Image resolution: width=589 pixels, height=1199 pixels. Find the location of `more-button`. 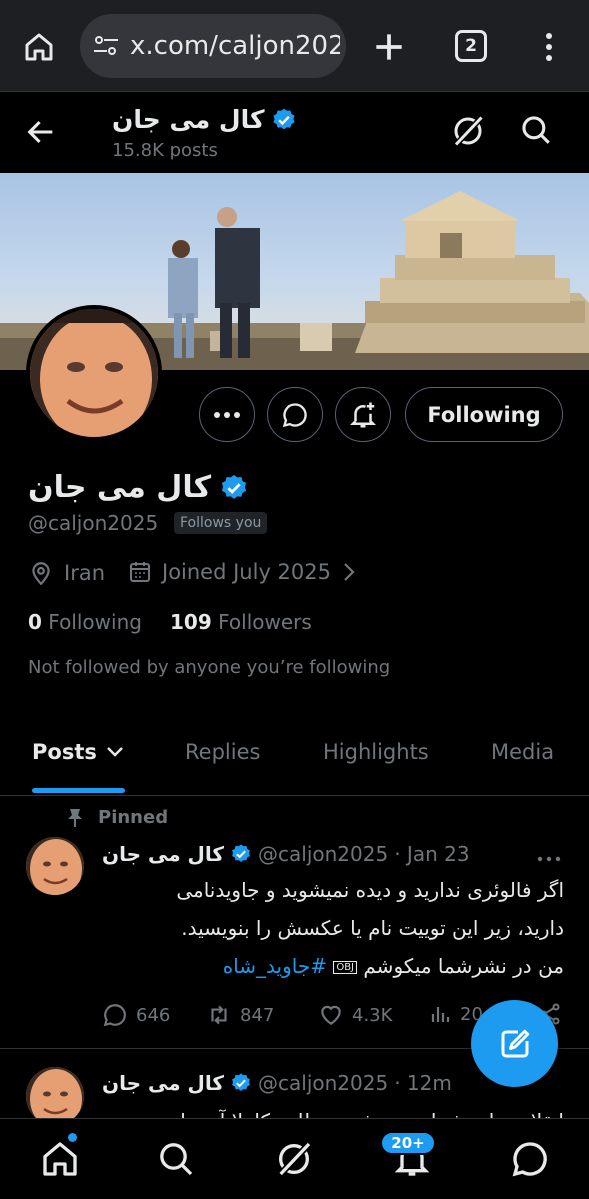

more-button is located at coordinates (227, 414).